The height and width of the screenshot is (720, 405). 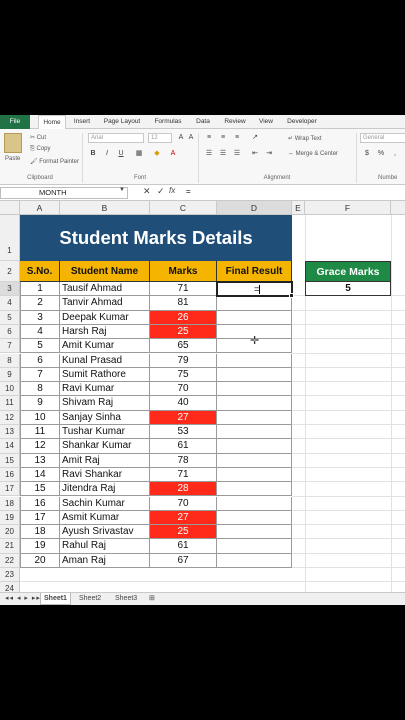 What do you see at coordinates (40, 389) in the screenshot?
I see `cell-sno: 8` at bounding box center [40, 389].